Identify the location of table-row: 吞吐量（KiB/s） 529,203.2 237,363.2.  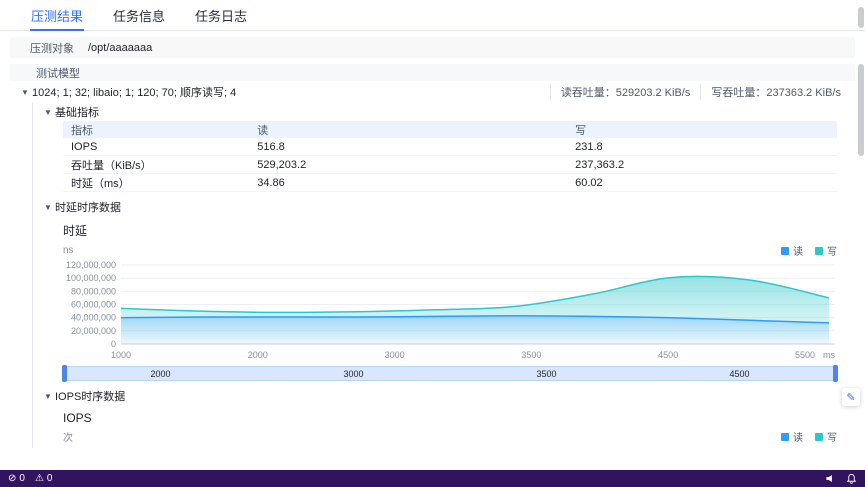
(450, 164).